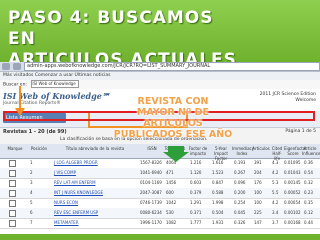 The height and width of the screenshot is (240, 320). What do you see at coordinates (176, 157) in the screenshot?
I see `arrow-to-articulos-icon` at bounding box center [176, 157].